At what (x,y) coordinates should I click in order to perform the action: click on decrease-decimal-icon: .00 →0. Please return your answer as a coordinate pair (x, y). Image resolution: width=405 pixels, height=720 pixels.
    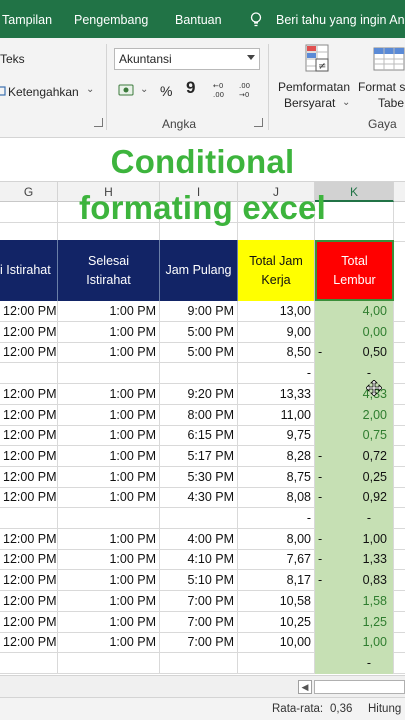
    Looking at the image, I should click on (248, 90).